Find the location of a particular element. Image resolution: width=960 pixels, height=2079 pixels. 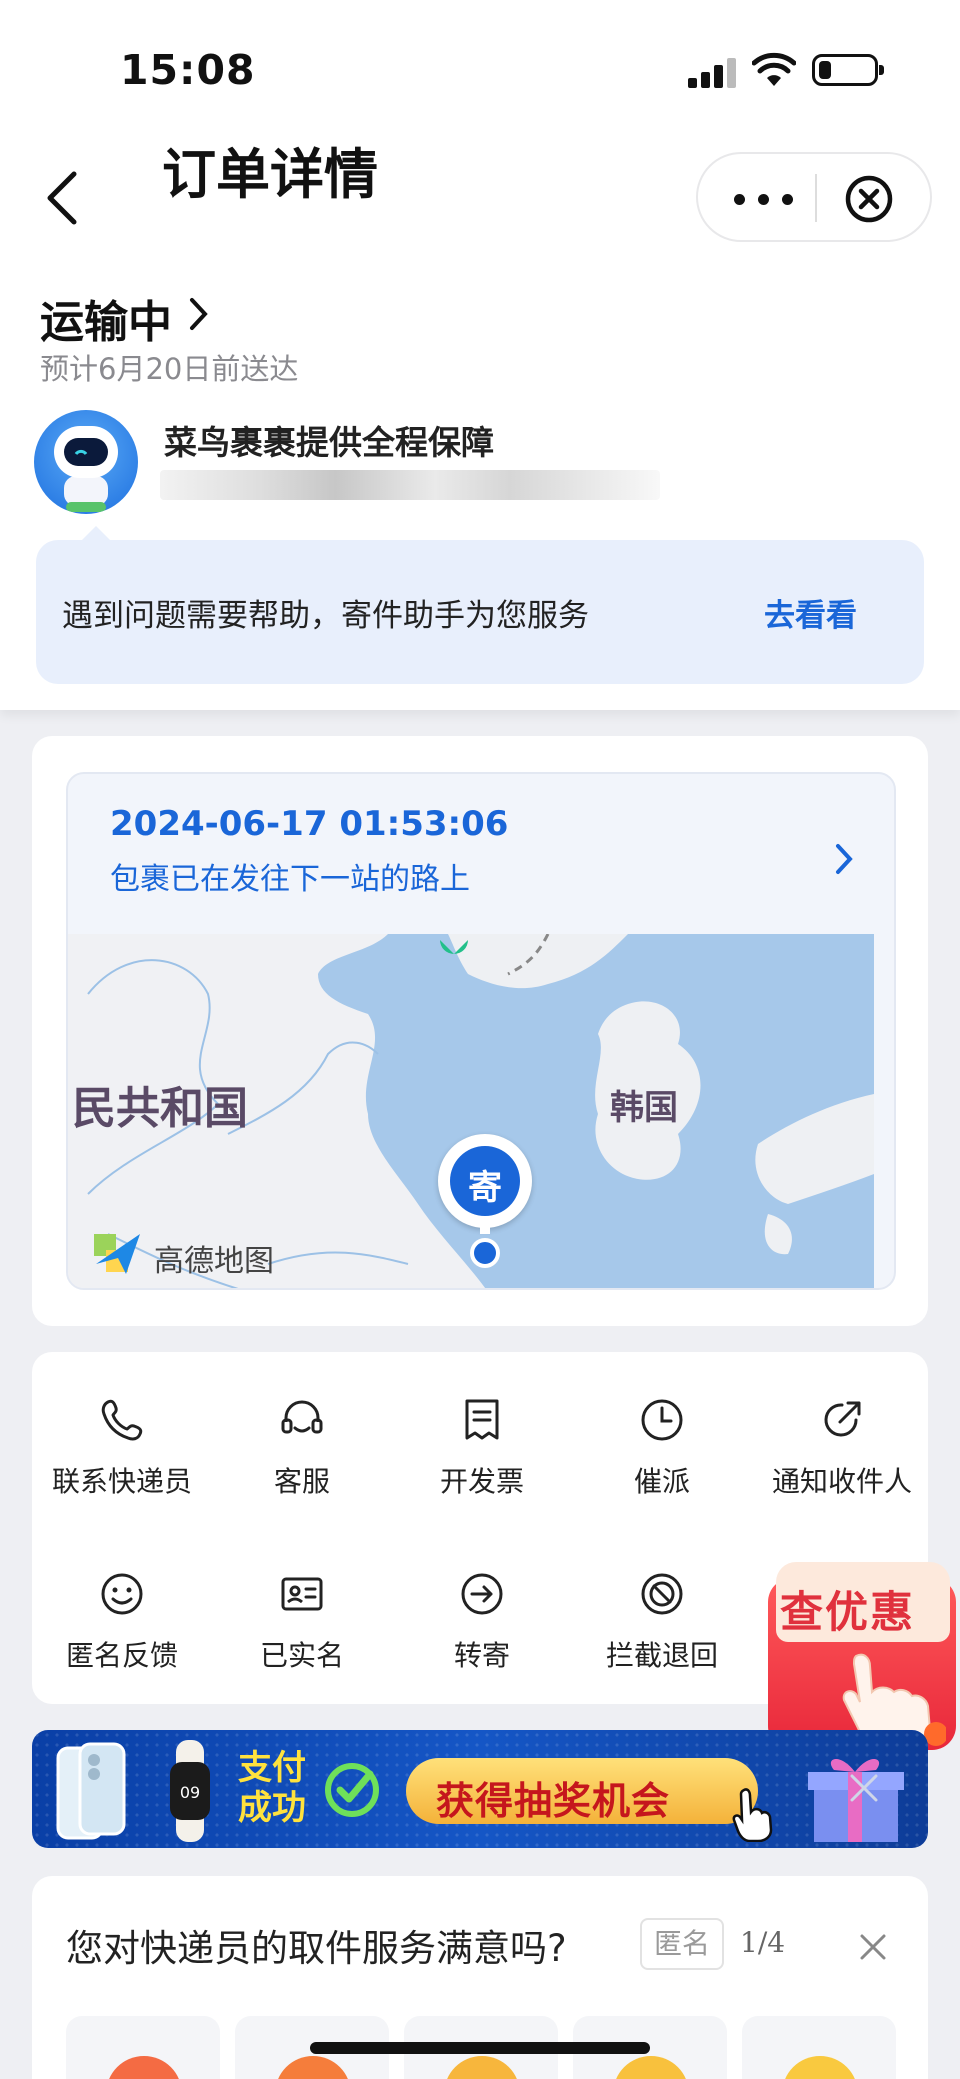

coupon-float-button: 查优惠 is located at coordinates (863, 1658).